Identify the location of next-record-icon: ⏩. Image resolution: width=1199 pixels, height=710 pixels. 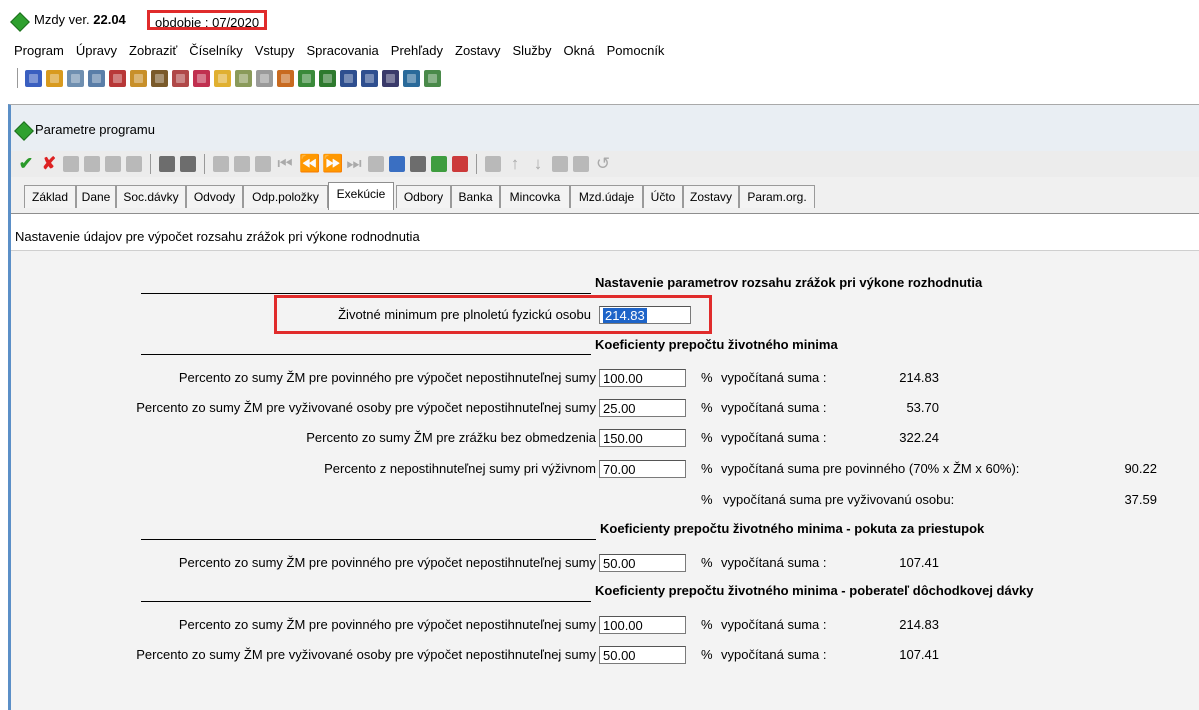
(332, 164).